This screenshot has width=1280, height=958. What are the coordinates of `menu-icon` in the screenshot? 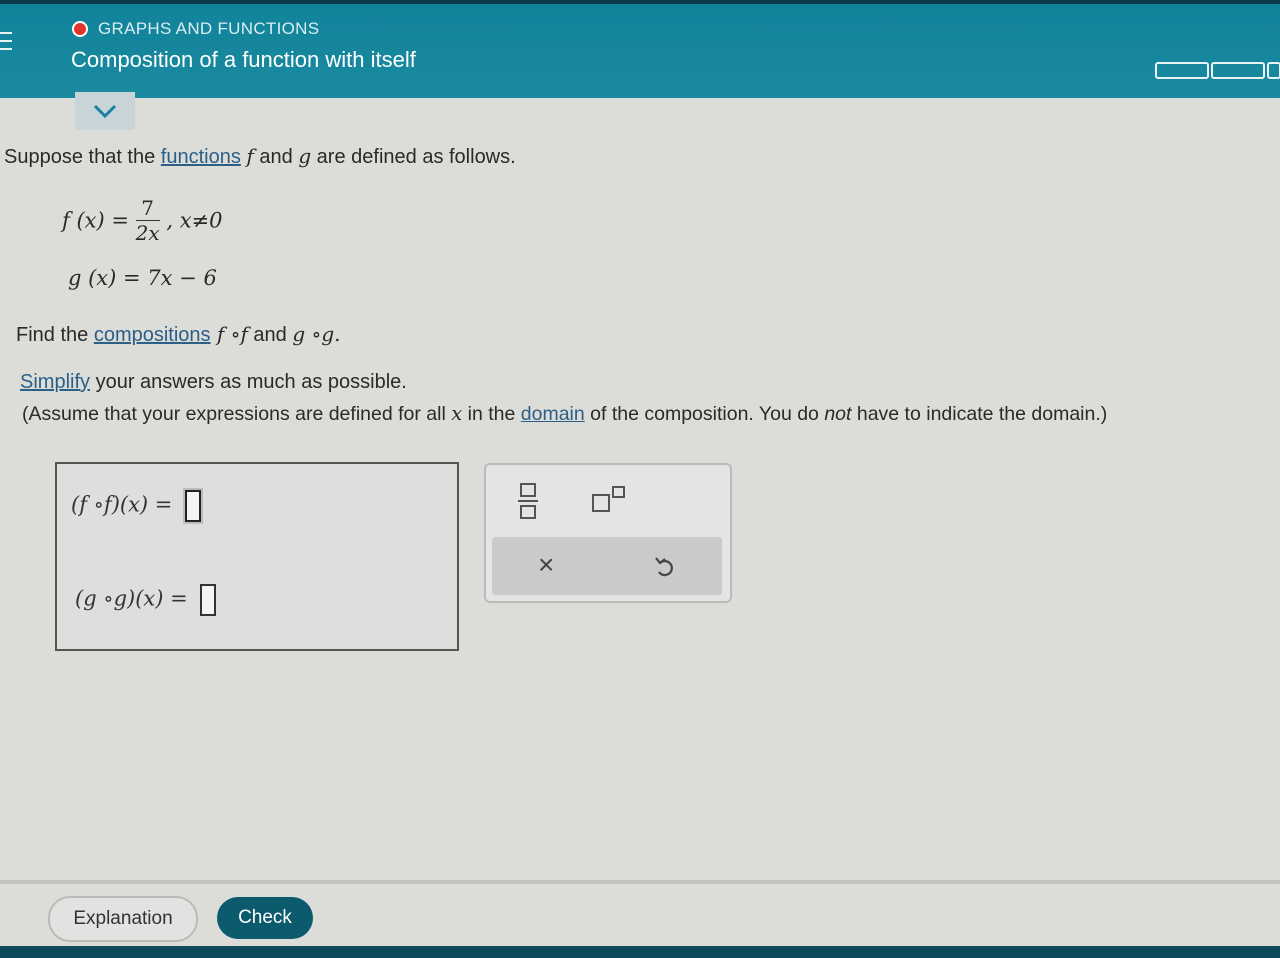 It's located at (6, 45).